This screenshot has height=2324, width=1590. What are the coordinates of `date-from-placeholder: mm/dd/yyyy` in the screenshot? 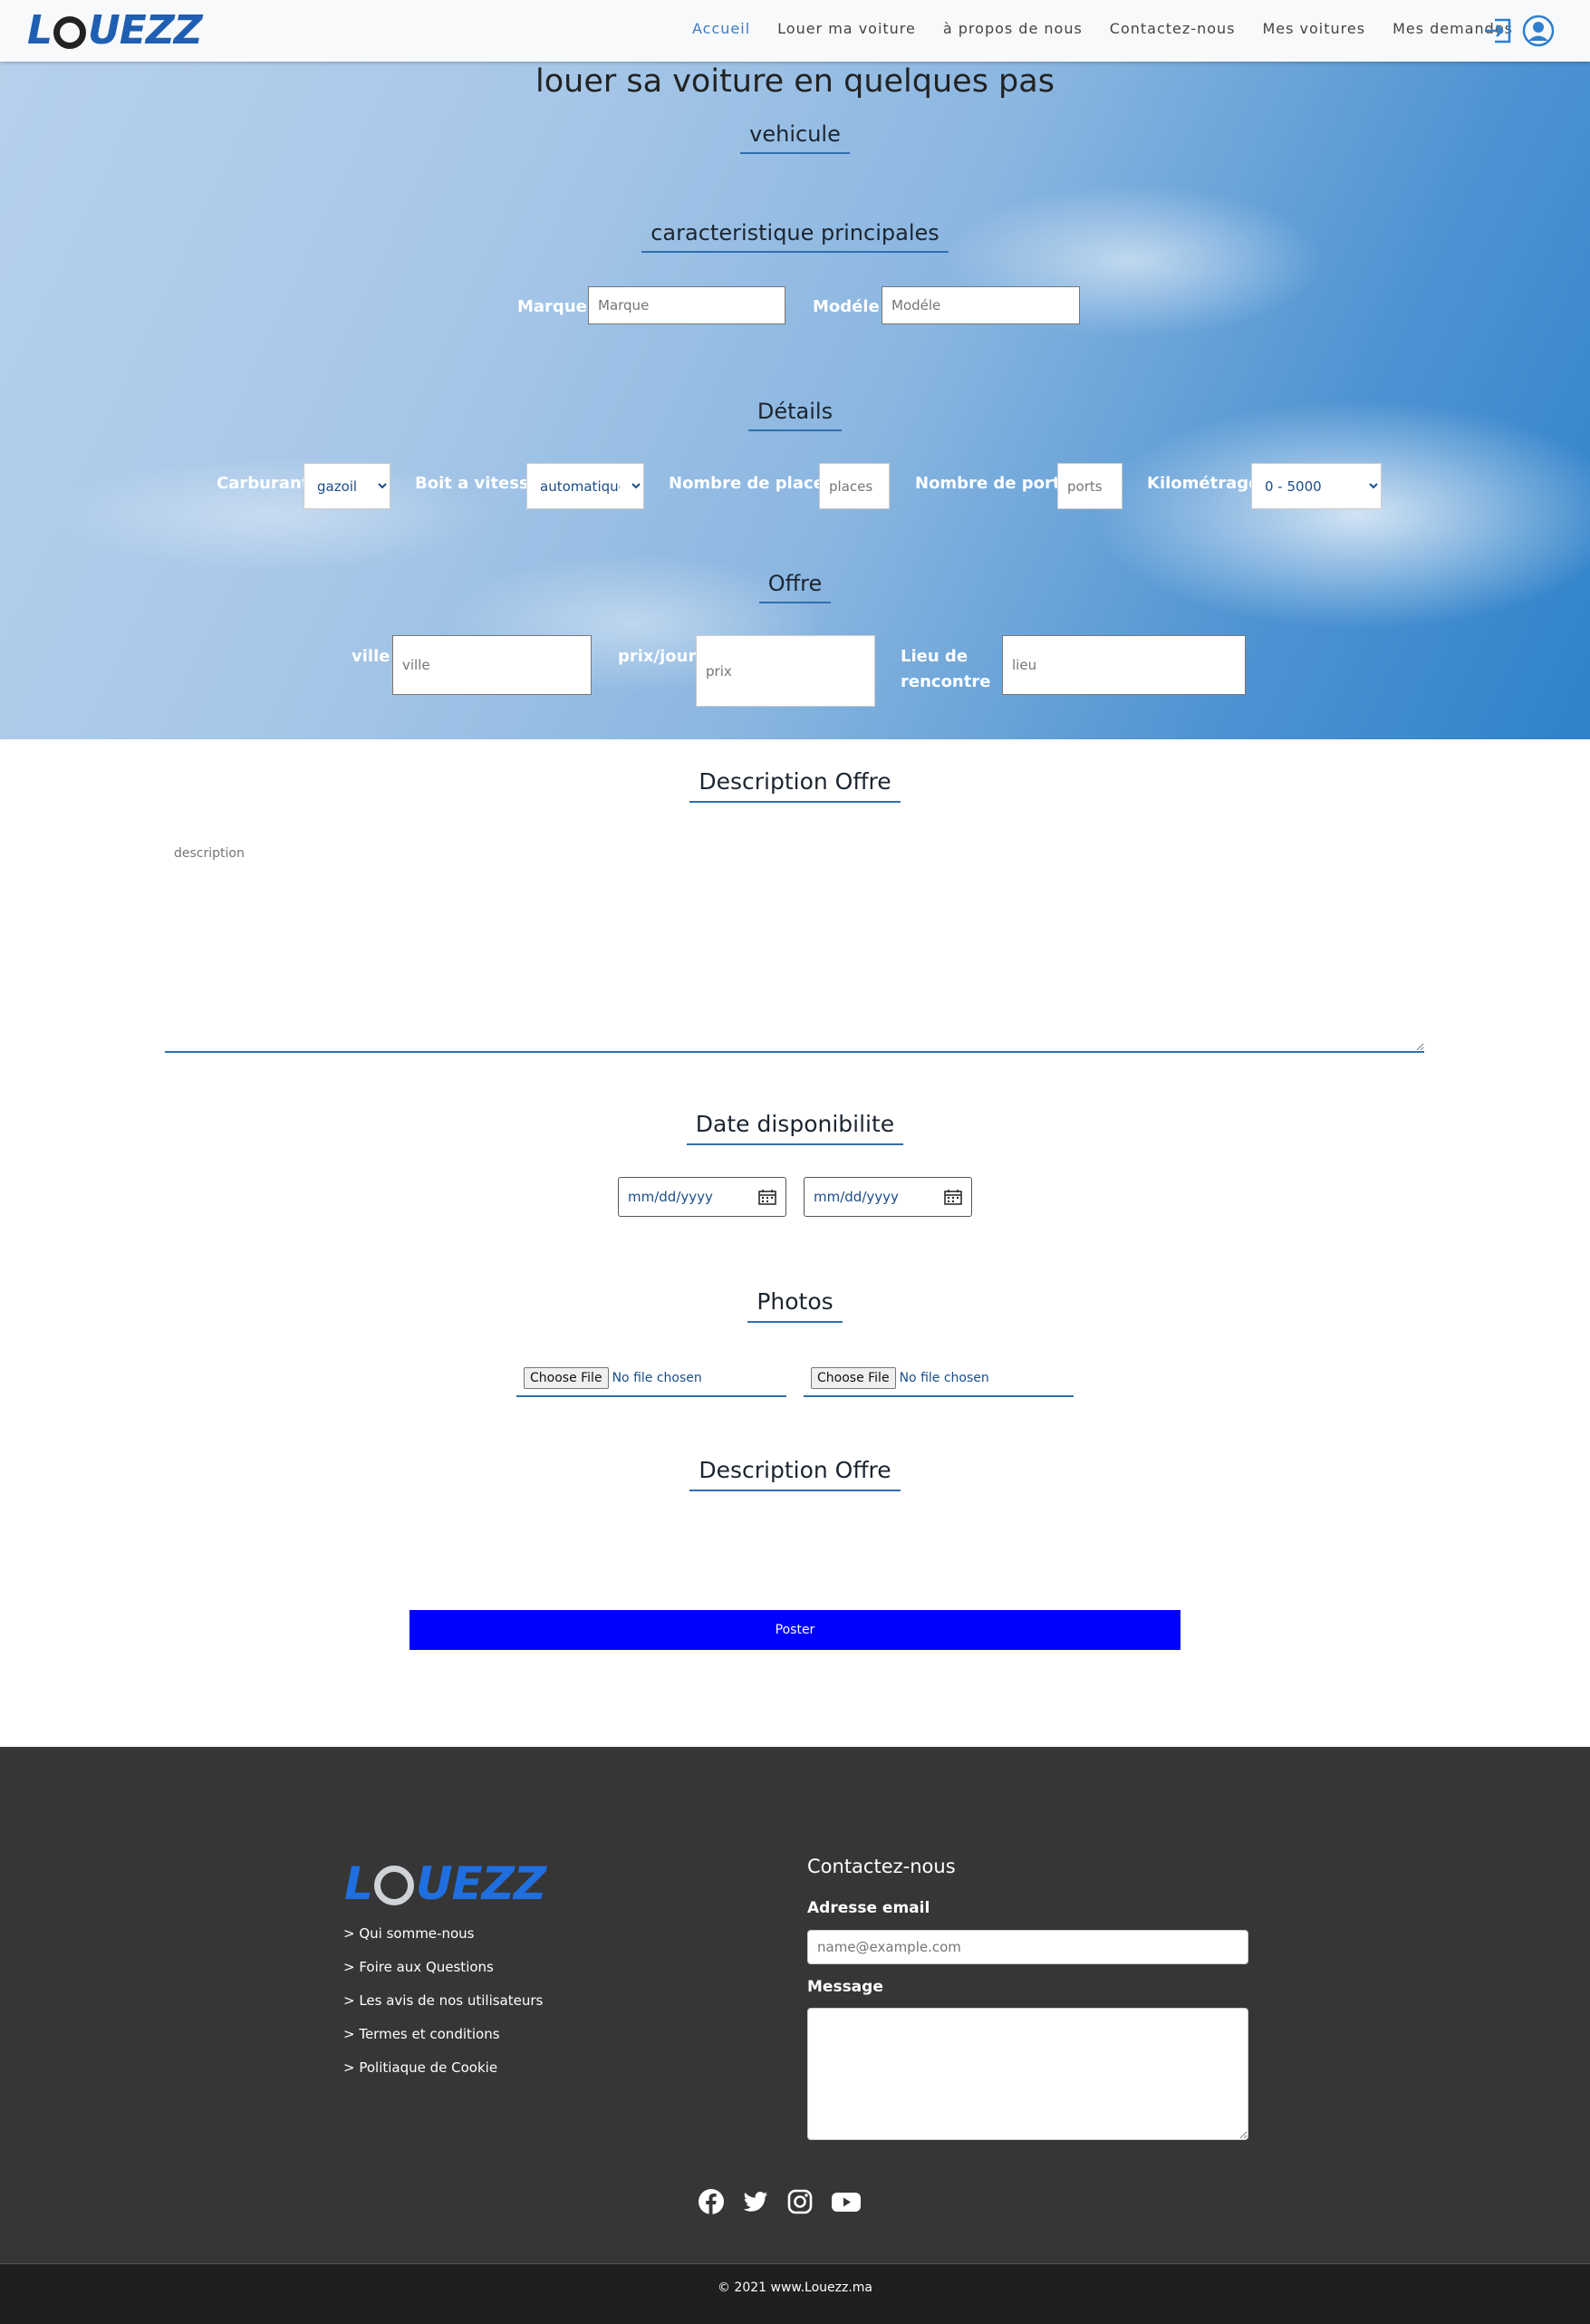 It's located at (670, 1197).